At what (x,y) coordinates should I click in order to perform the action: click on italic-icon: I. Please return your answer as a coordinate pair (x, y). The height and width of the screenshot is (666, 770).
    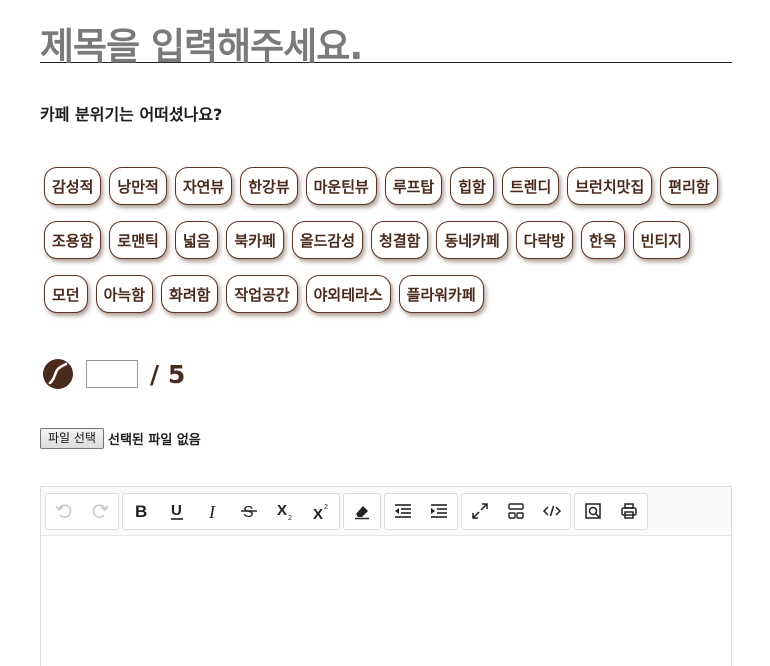
    Looking at the image, I should click on (213, 511).